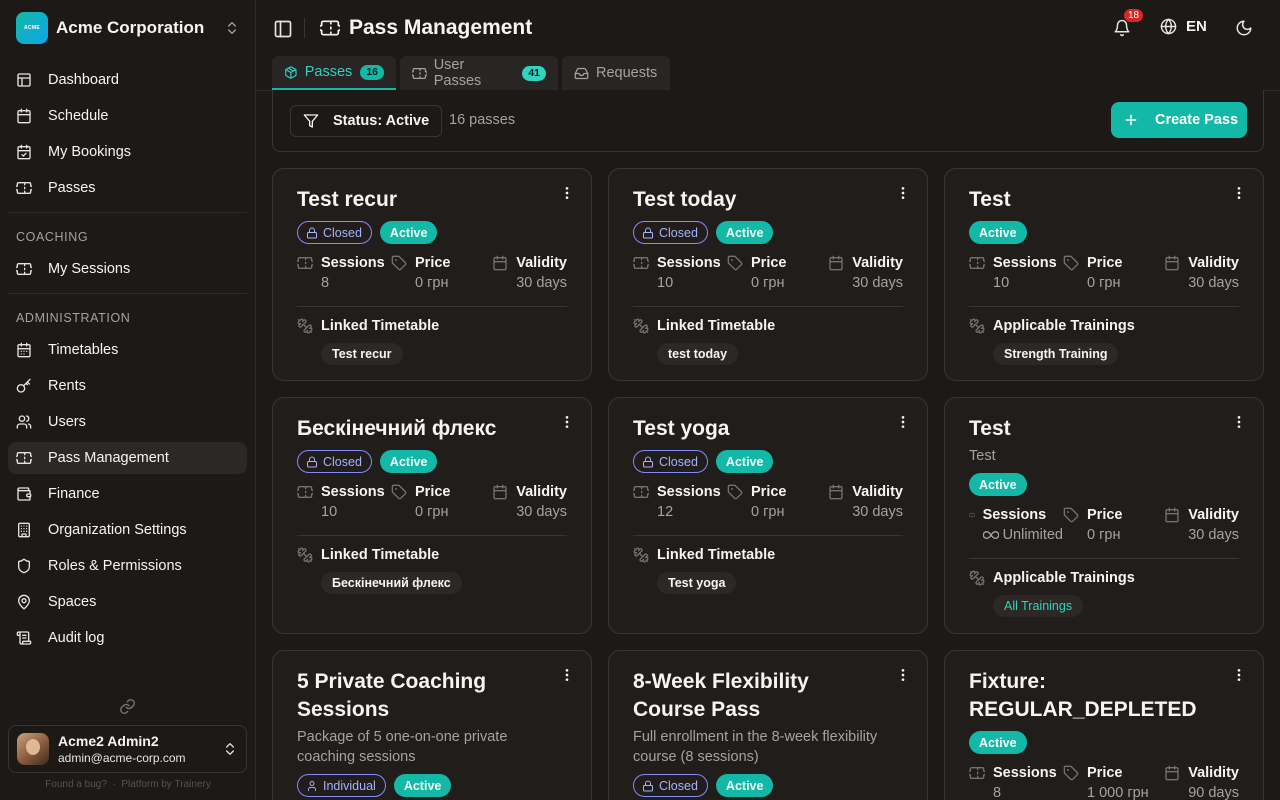  Describe the element at coordinates (670, 461) in the screenshot. I see `closed-badge: Closed` at that location.